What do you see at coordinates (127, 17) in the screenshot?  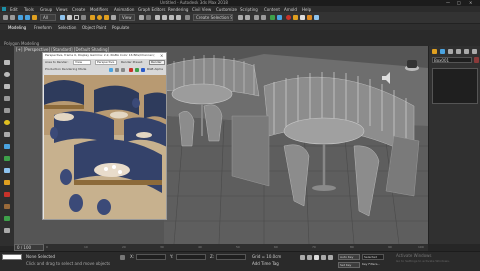 I see `reference-coordinate-dropdown: View` at bounding box center [127, 17].